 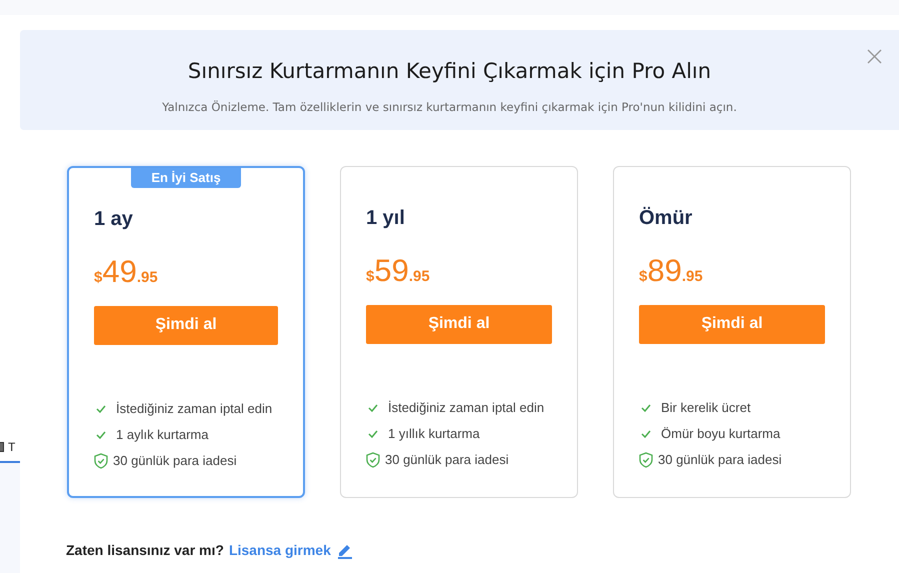 I want to click on plan-name: 1 ay, so click(x=114, y=219).